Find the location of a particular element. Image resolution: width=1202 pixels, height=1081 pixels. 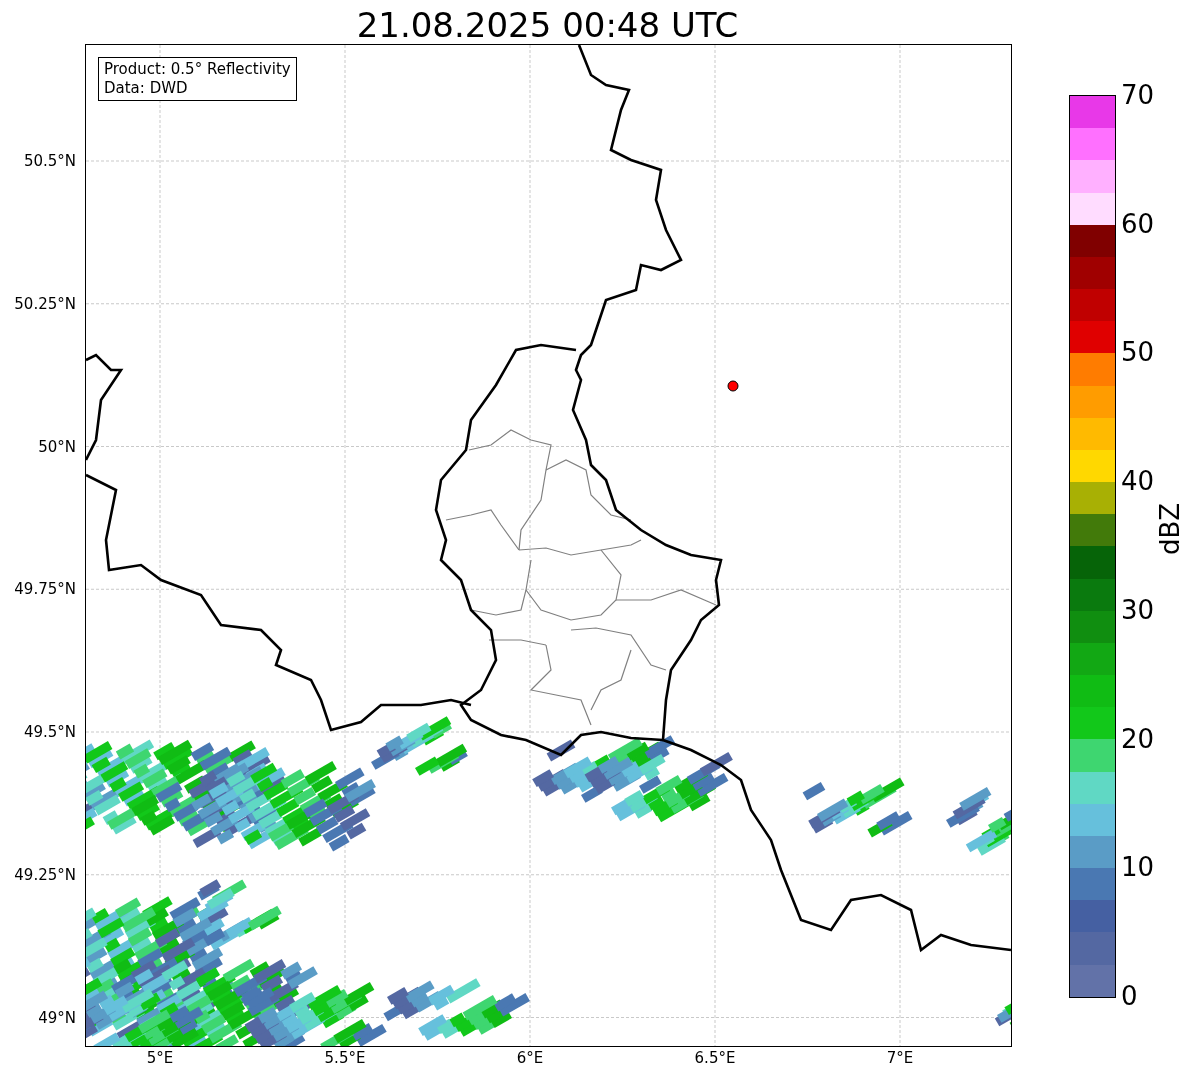

latitude-label: 49°N is located at coordinates (57, 1017).